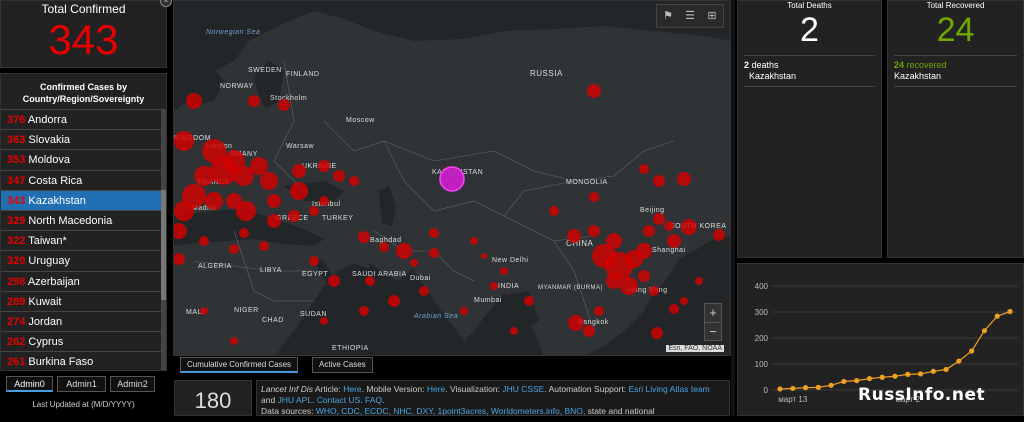  What do you see at coordinates (713, 331) in the screenshot?
I see `zoom-out-button: −` at bounding box center [713, 331].